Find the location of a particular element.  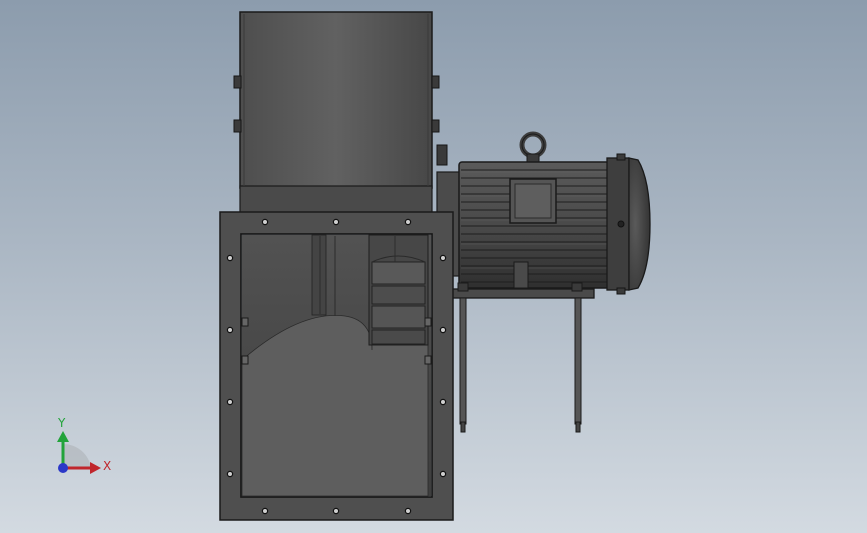

y-axis-label: Y is located at coordinates (61, 423).